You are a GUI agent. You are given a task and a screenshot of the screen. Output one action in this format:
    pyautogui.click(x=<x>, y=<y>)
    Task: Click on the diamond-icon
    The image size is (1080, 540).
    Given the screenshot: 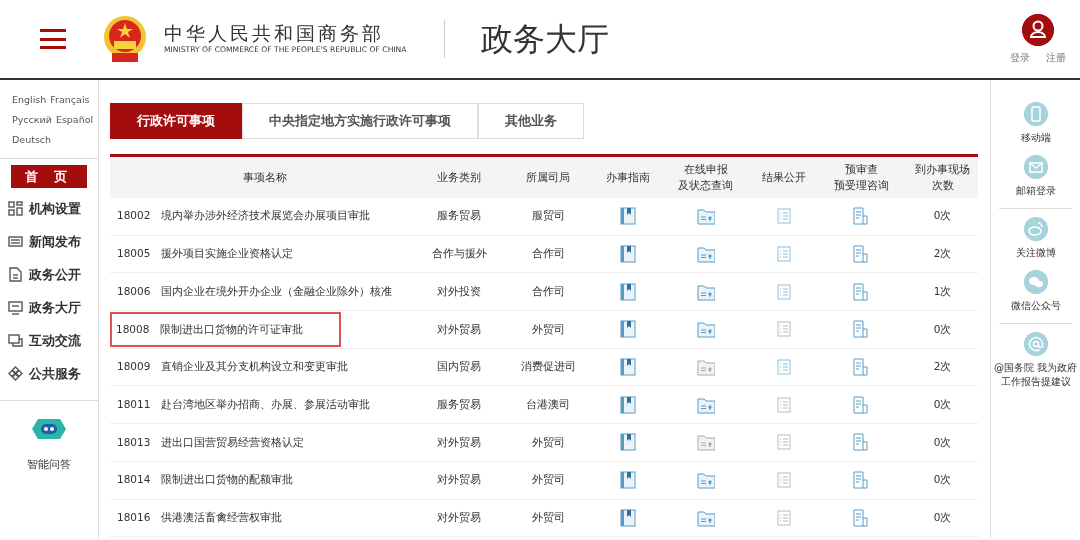 What is the action you would take?
    pyautogui.click(x=15, y=373)
    